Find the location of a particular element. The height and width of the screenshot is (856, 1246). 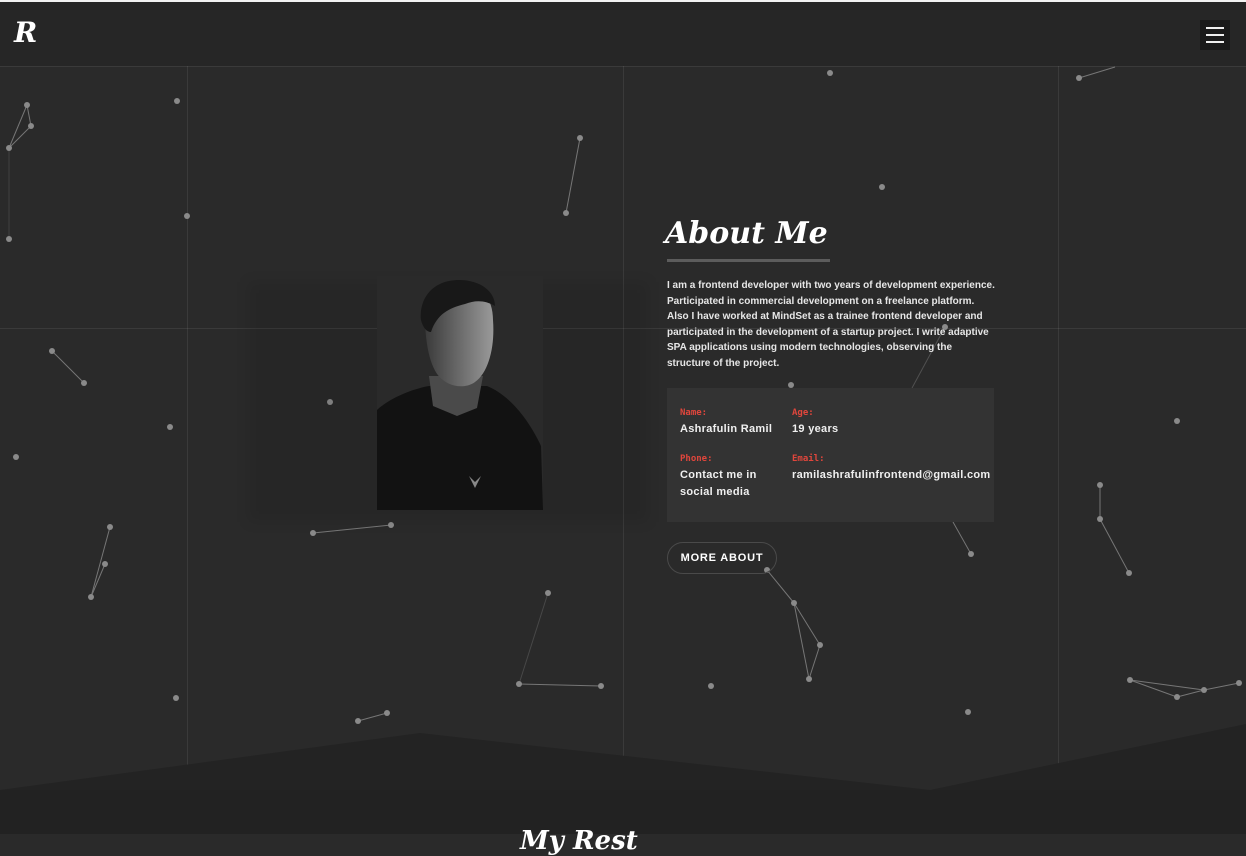

more-about-button: MORE ABOUT is located at coordinates (722, 558).